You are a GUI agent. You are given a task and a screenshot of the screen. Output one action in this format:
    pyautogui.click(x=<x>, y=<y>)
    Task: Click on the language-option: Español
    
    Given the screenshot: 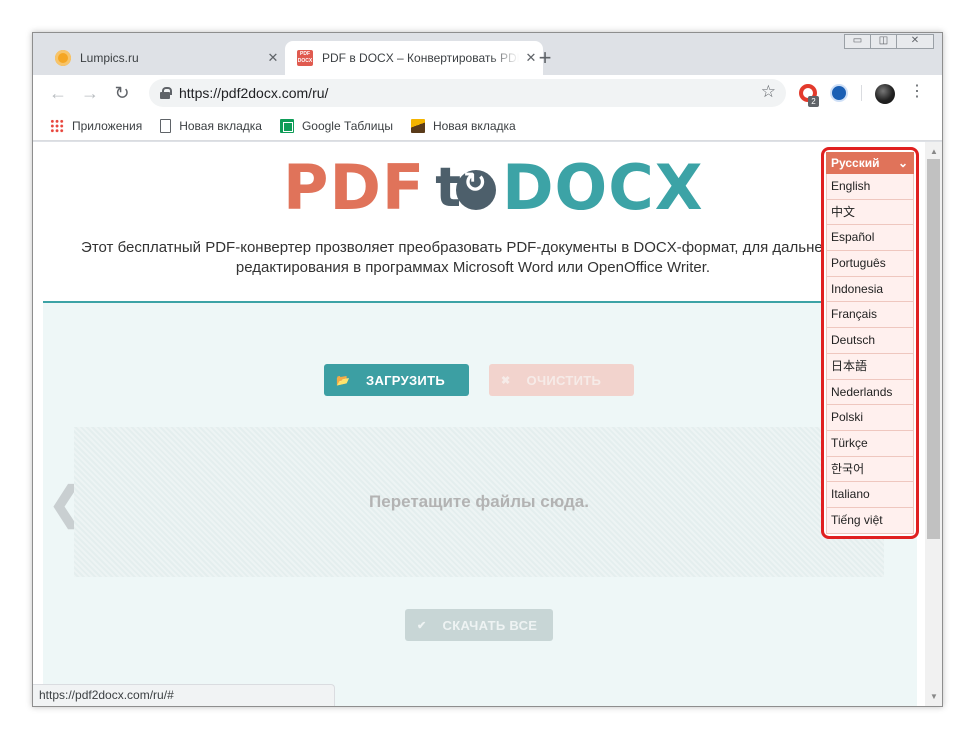 What is the action you would take?
    pyautogui.click(x=870, y=238)
    